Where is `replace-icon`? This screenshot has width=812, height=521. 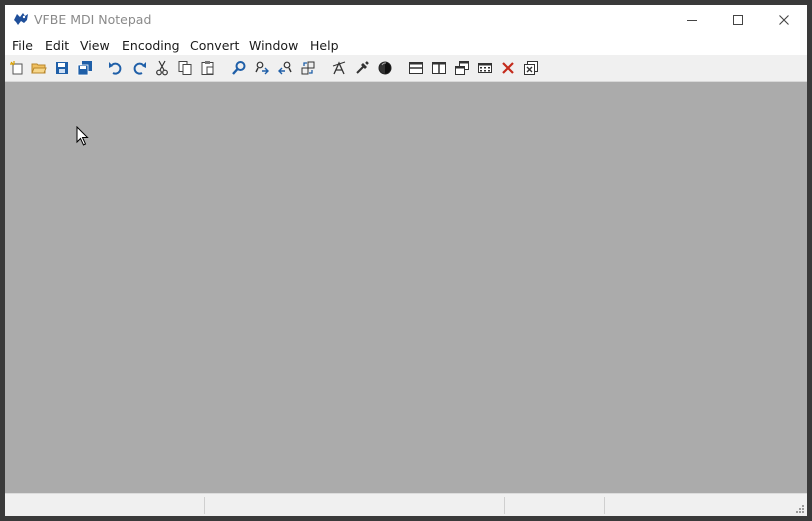
replace-icon is located at coordinates (308, 68).